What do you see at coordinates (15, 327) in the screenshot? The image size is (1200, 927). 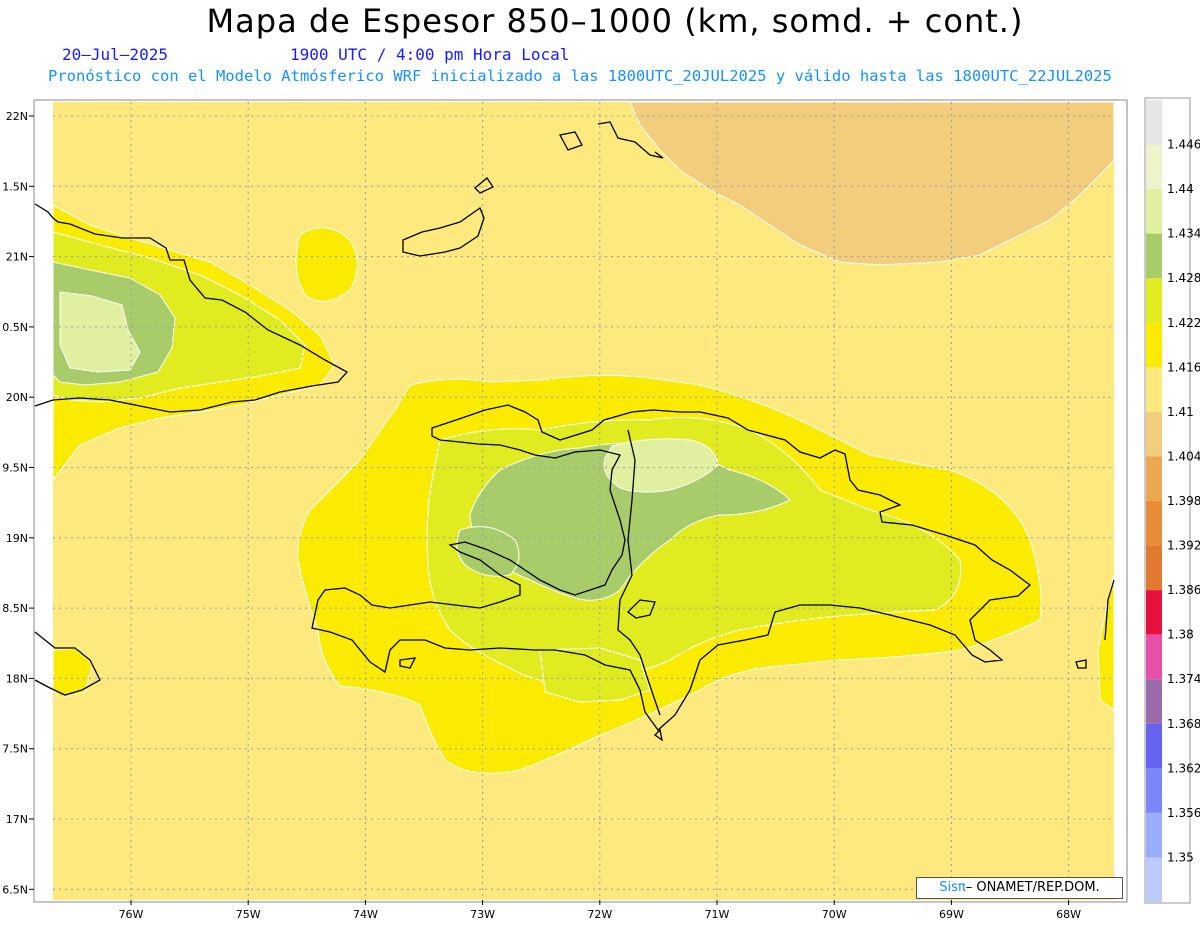 I see `lat-label-3: 0.5N` at bounding box center [15, 327].